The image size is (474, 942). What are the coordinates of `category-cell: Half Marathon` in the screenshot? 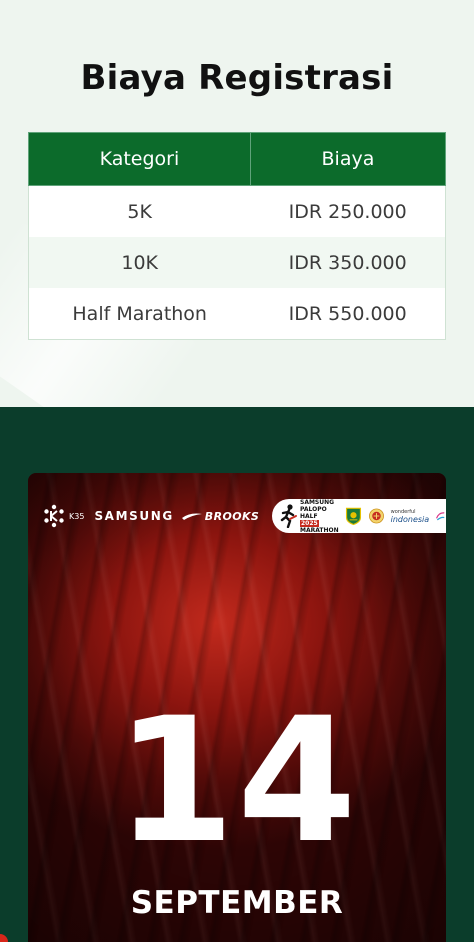 It's located at (139, 314).